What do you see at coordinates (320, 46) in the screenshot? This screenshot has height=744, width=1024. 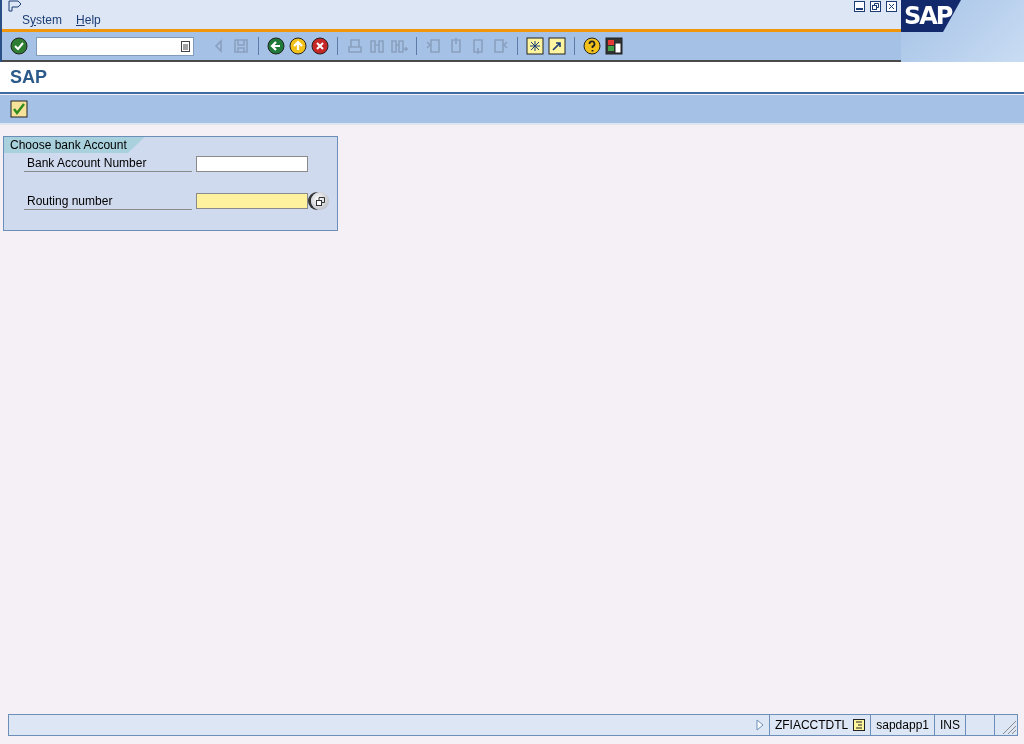 I see `cancel-icon` at bounding box center [320, 46].